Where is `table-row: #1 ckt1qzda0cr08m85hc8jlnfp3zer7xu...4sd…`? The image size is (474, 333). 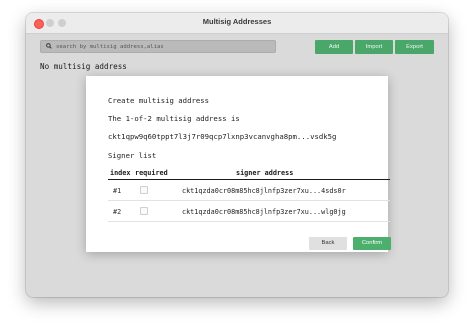
table-row: #1 ckt1qzda0cr08m85hc8jlnfp3zer7xu...4sd… is located at coordinates (249, 191).